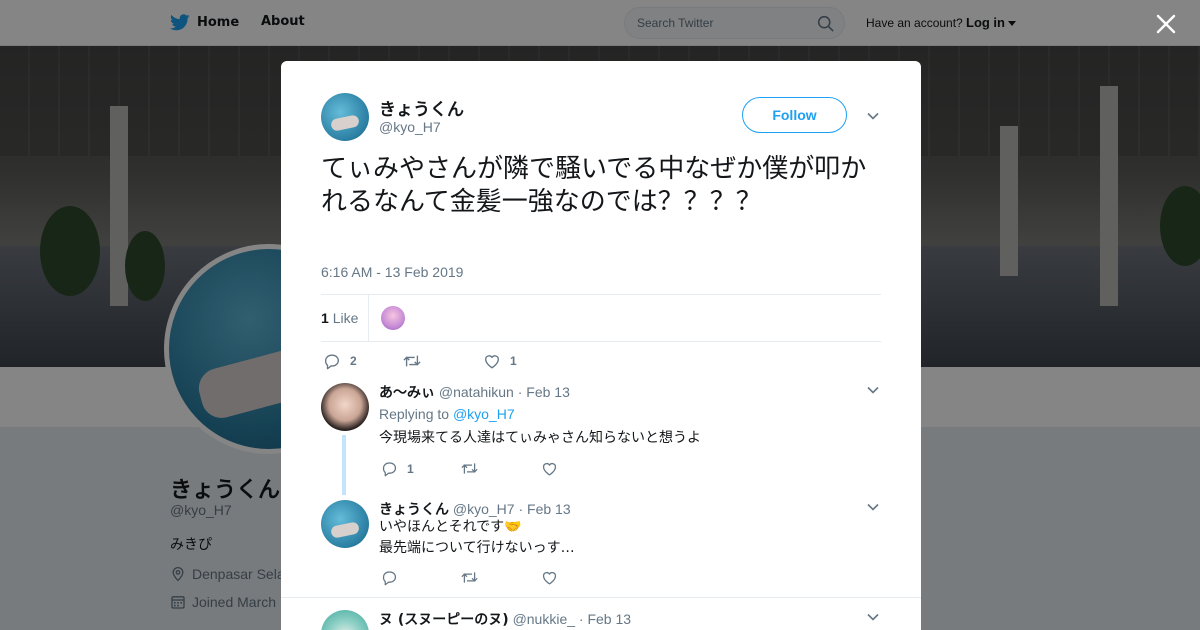  What do you see at coordinates (397, 468) in the screenshot?
I see `reply-action: 1` at bounding box center [397, 468].